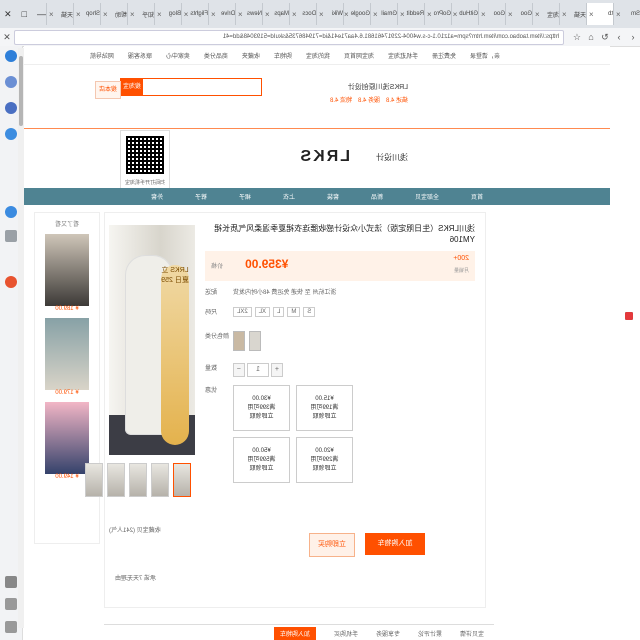 Image resolution: width=640 pixels, height=640 pixels. Describe the element at coordinates (359, 55) in the screenshot. I see `site-nav-link: 淘宝网首页` at that location.